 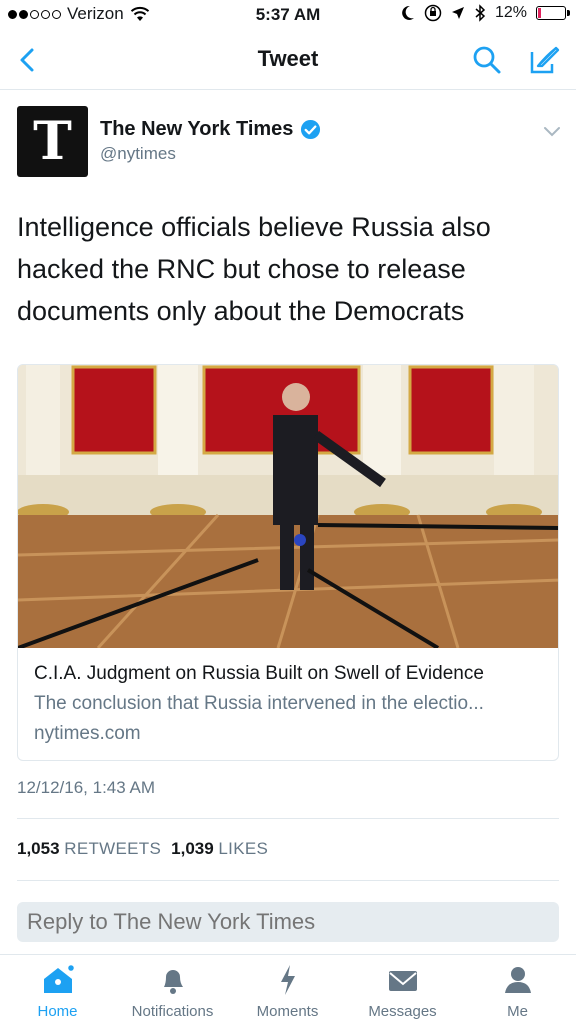 I want to click on orientation-lock-icon, so click(x=433, y=13).